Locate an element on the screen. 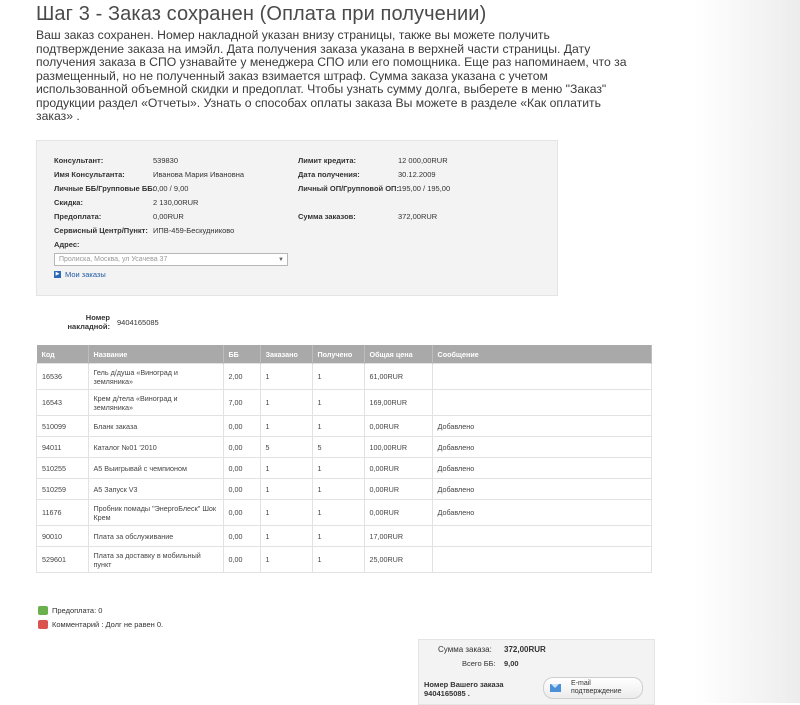 The height and width of the screenshot is (705, 800). cell-price: 100,00RUR is located at coordinates (398, 447).